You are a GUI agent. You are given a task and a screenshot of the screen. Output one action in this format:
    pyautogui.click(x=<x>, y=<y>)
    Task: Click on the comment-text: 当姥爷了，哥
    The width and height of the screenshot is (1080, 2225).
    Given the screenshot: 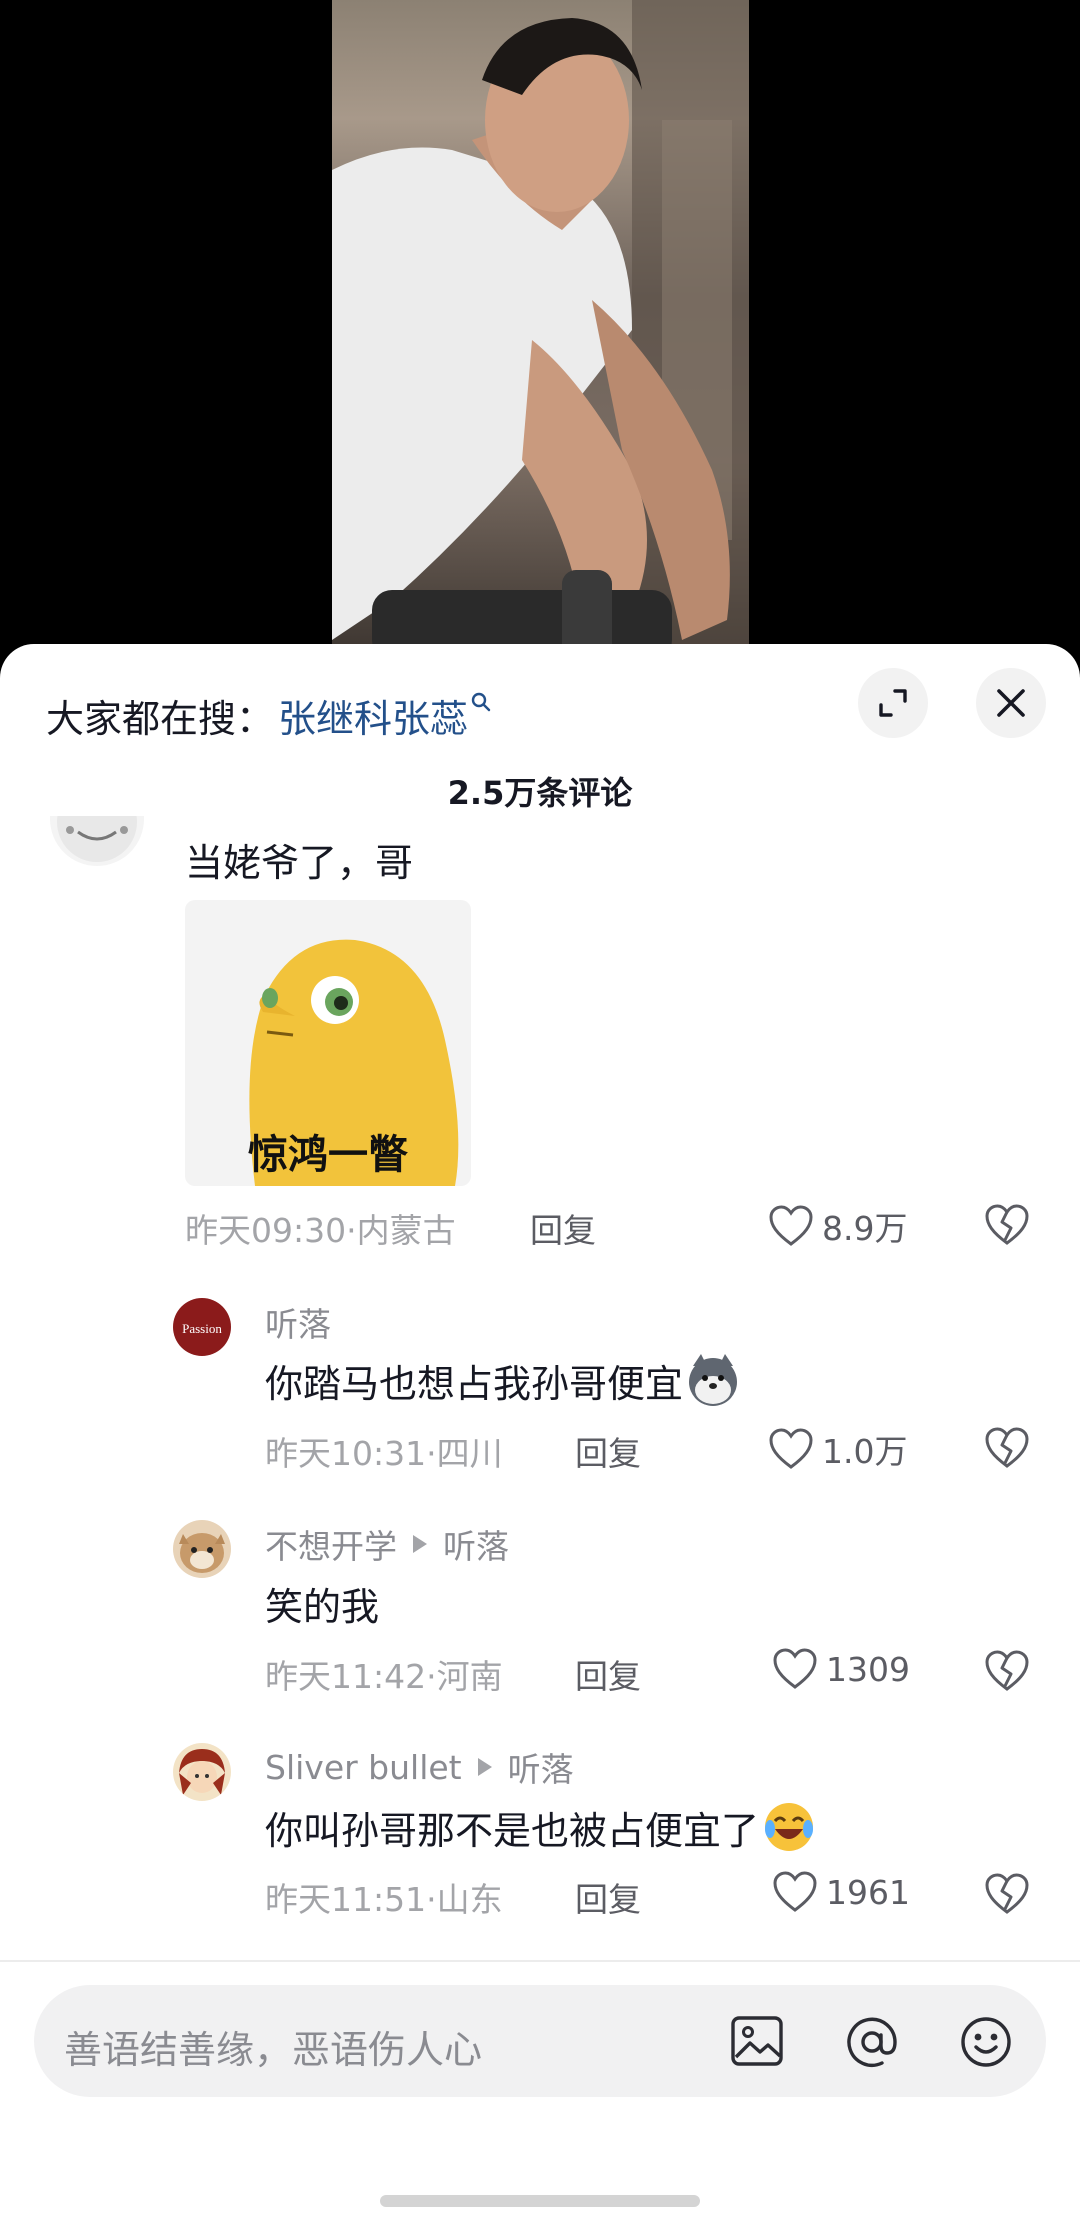 What is the action you would take?
    pyautogui.click(x=299, y=863)
    